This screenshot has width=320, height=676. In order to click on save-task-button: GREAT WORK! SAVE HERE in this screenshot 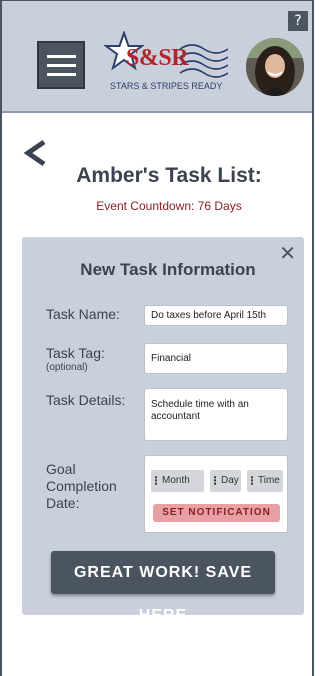, I will do `click(163, 587)`.